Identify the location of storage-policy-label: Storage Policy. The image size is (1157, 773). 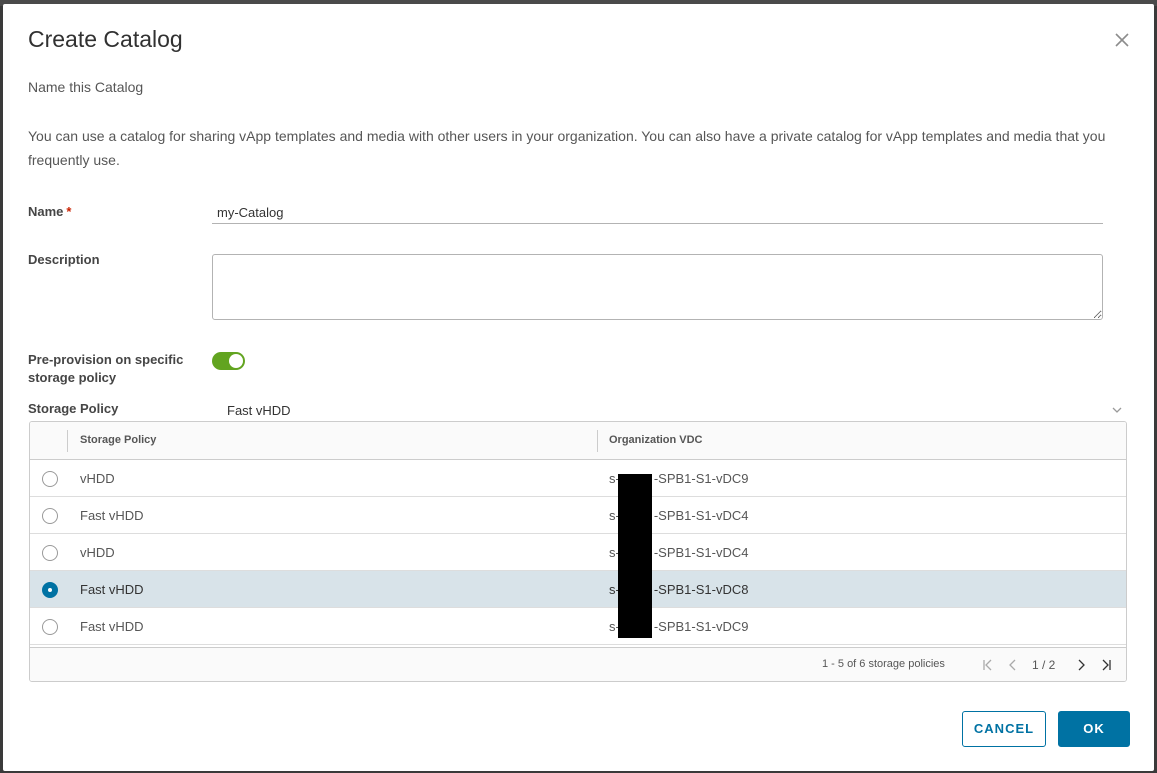
(73, 408).